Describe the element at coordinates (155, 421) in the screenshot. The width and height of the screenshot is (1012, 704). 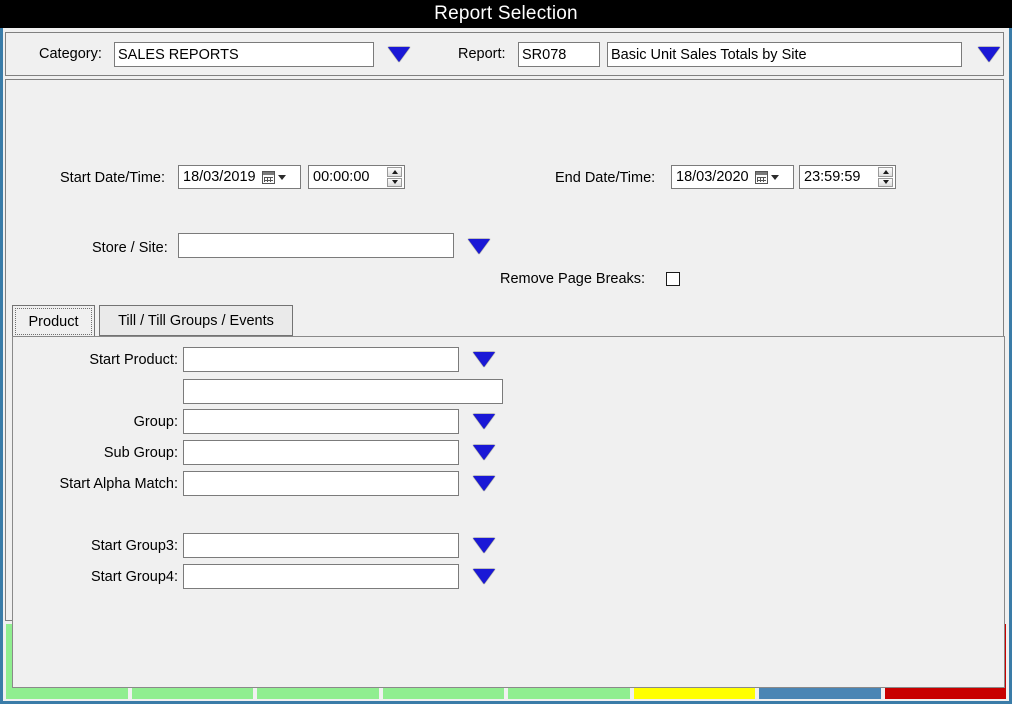
I see `group-label: Group:` at that location.